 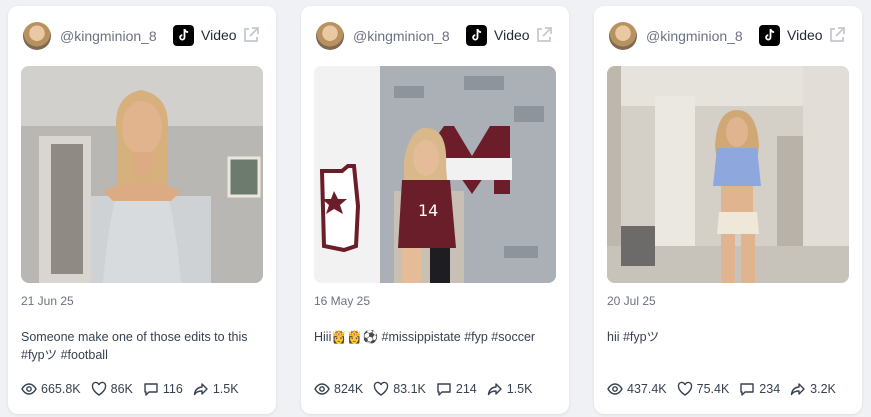 I want to click on likes-stat: 86K, so click(x=112, y=389).